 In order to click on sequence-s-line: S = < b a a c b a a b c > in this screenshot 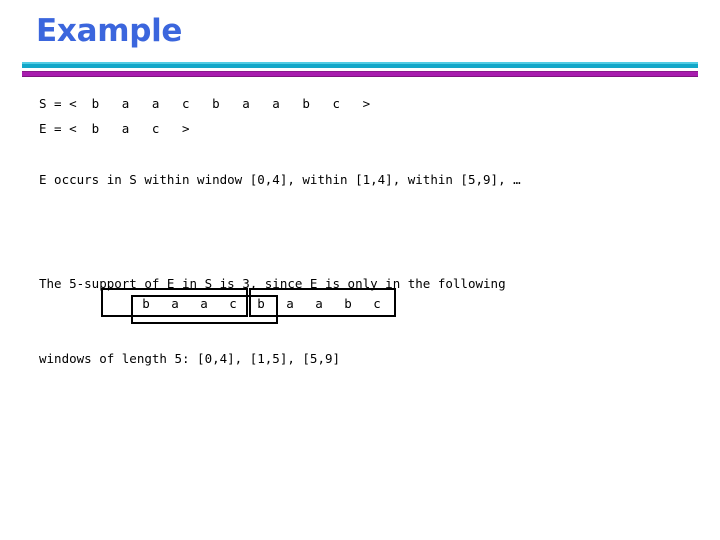, I will do `click(205, 103)`.